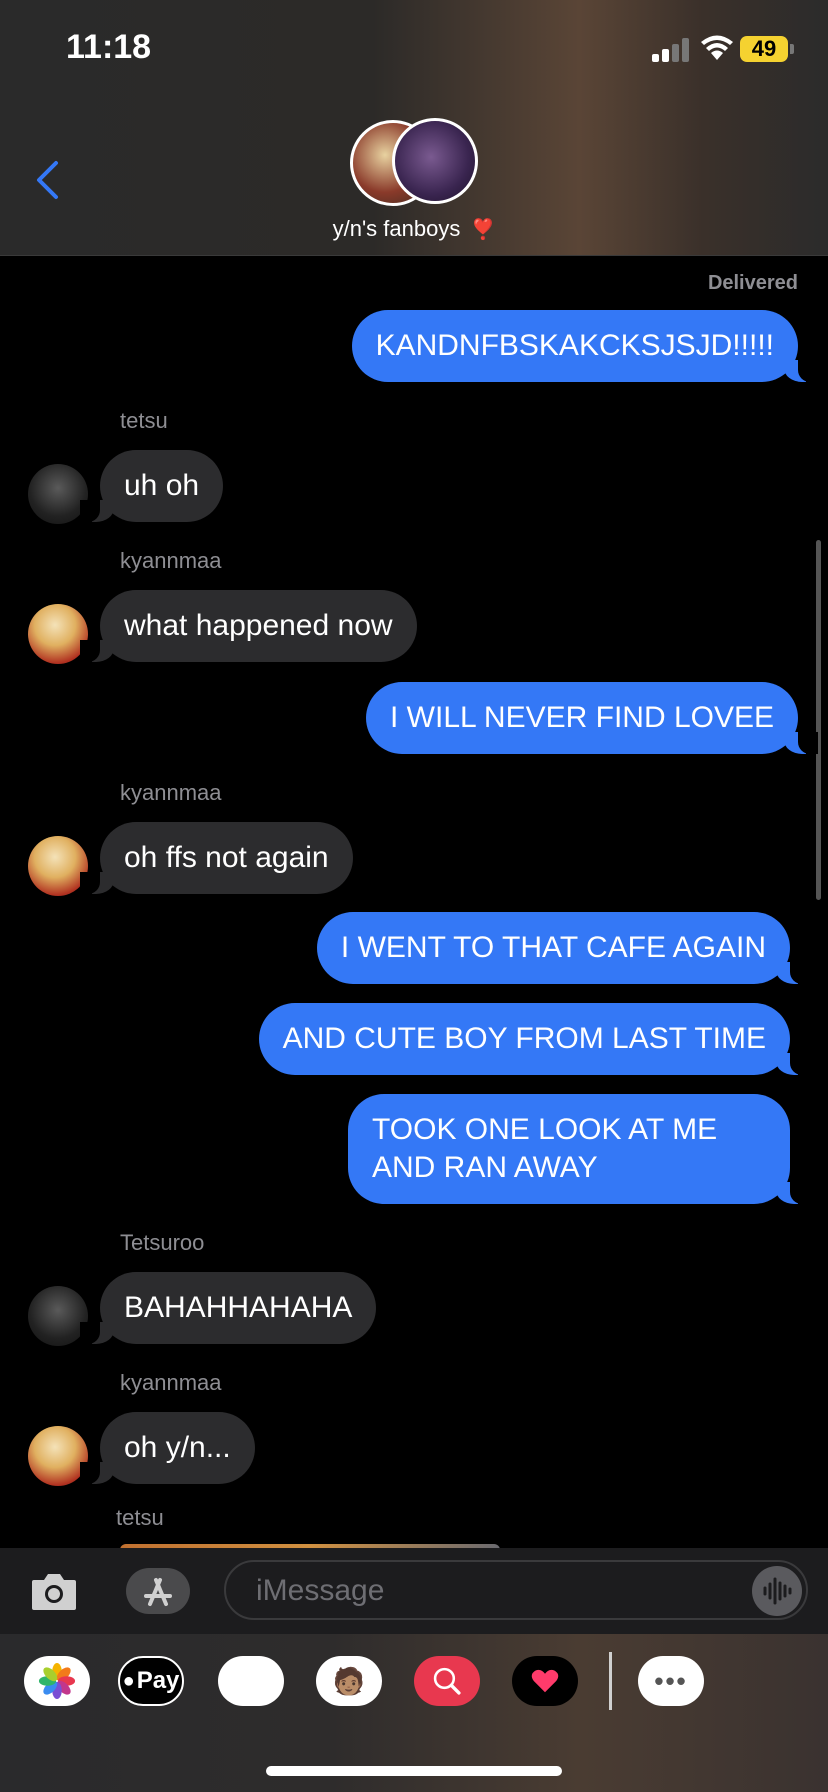 This screenshot has width=828, height=1792. I want to click on outgoing-message: I WENT TO THAT CAFE AGAIN, so click(563, 948).